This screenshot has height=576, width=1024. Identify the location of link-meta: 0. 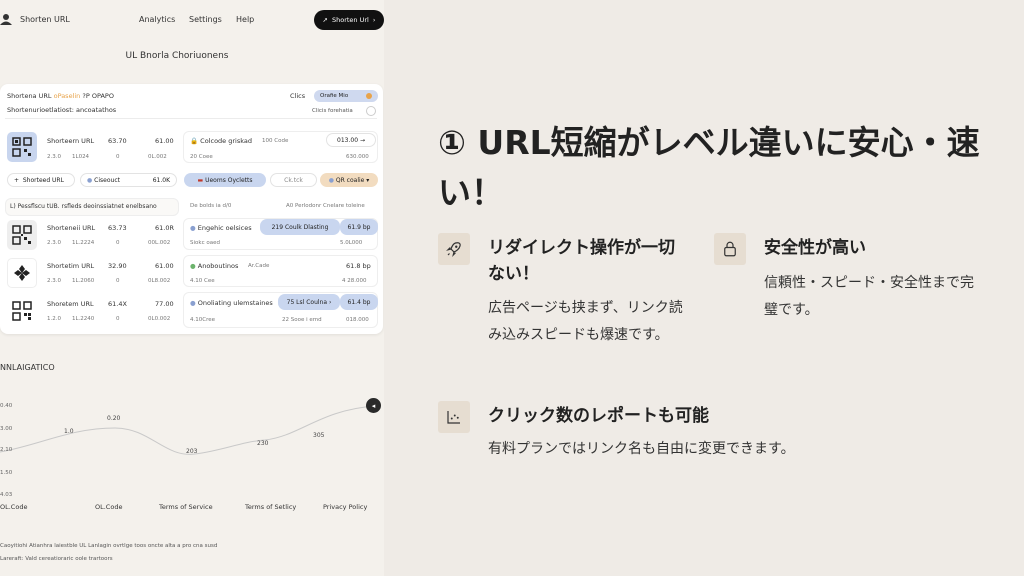
(118, 281).